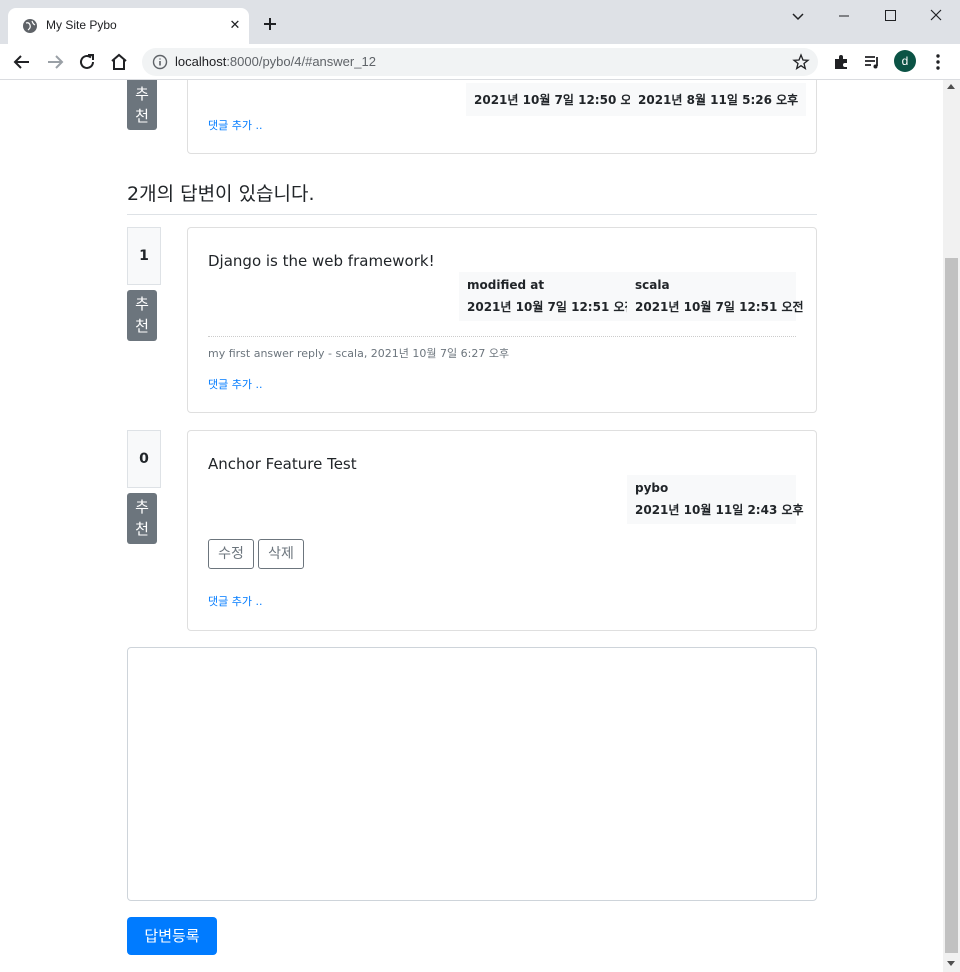 The width and height of the screenshot is (960, 972). I want to click on maximize-icon, so click(890, 16).